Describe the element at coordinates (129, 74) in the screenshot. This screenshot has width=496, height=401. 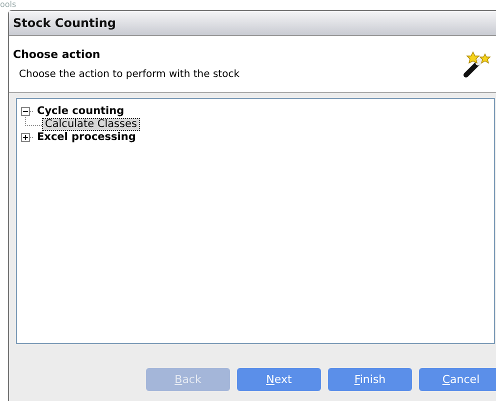
I see `step-description: Choose the action to perform with the stock` at that location.